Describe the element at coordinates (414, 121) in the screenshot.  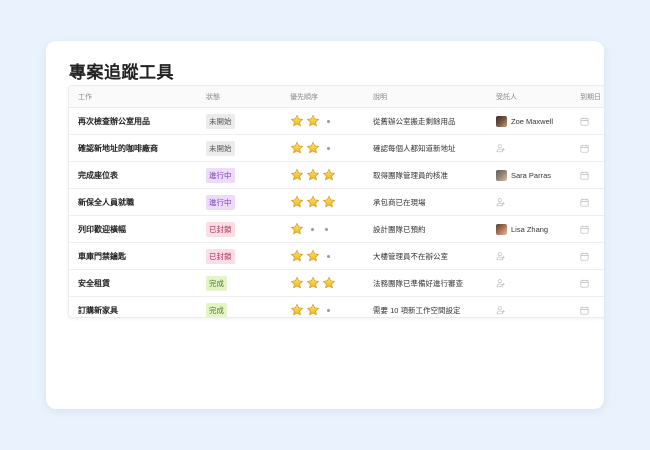
I see `task-description: 從舊辦公室搬走剩餘用品` at that location.